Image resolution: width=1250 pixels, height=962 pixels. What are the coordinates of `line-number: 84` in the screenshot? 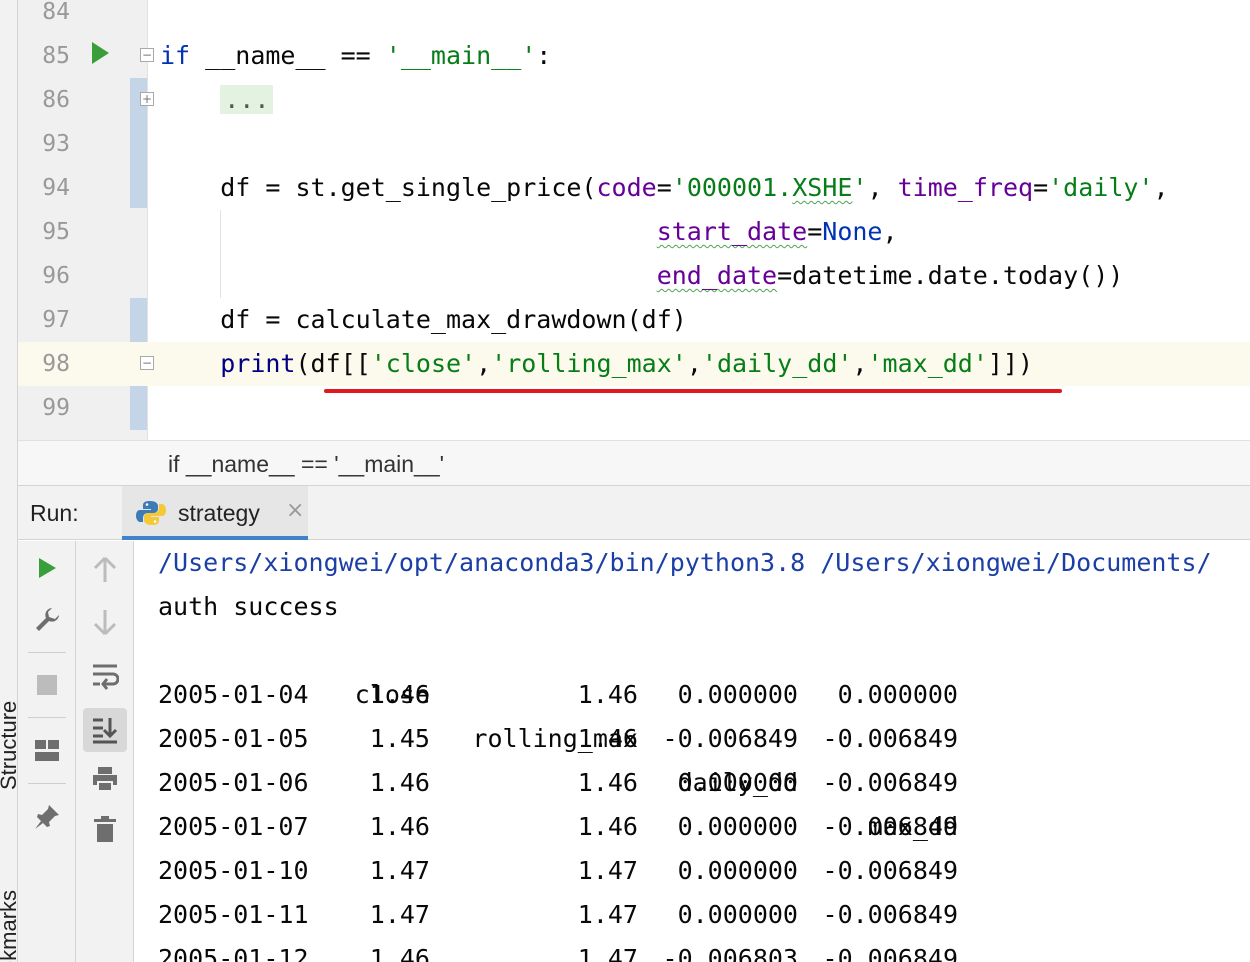 It's located at (44, 17).